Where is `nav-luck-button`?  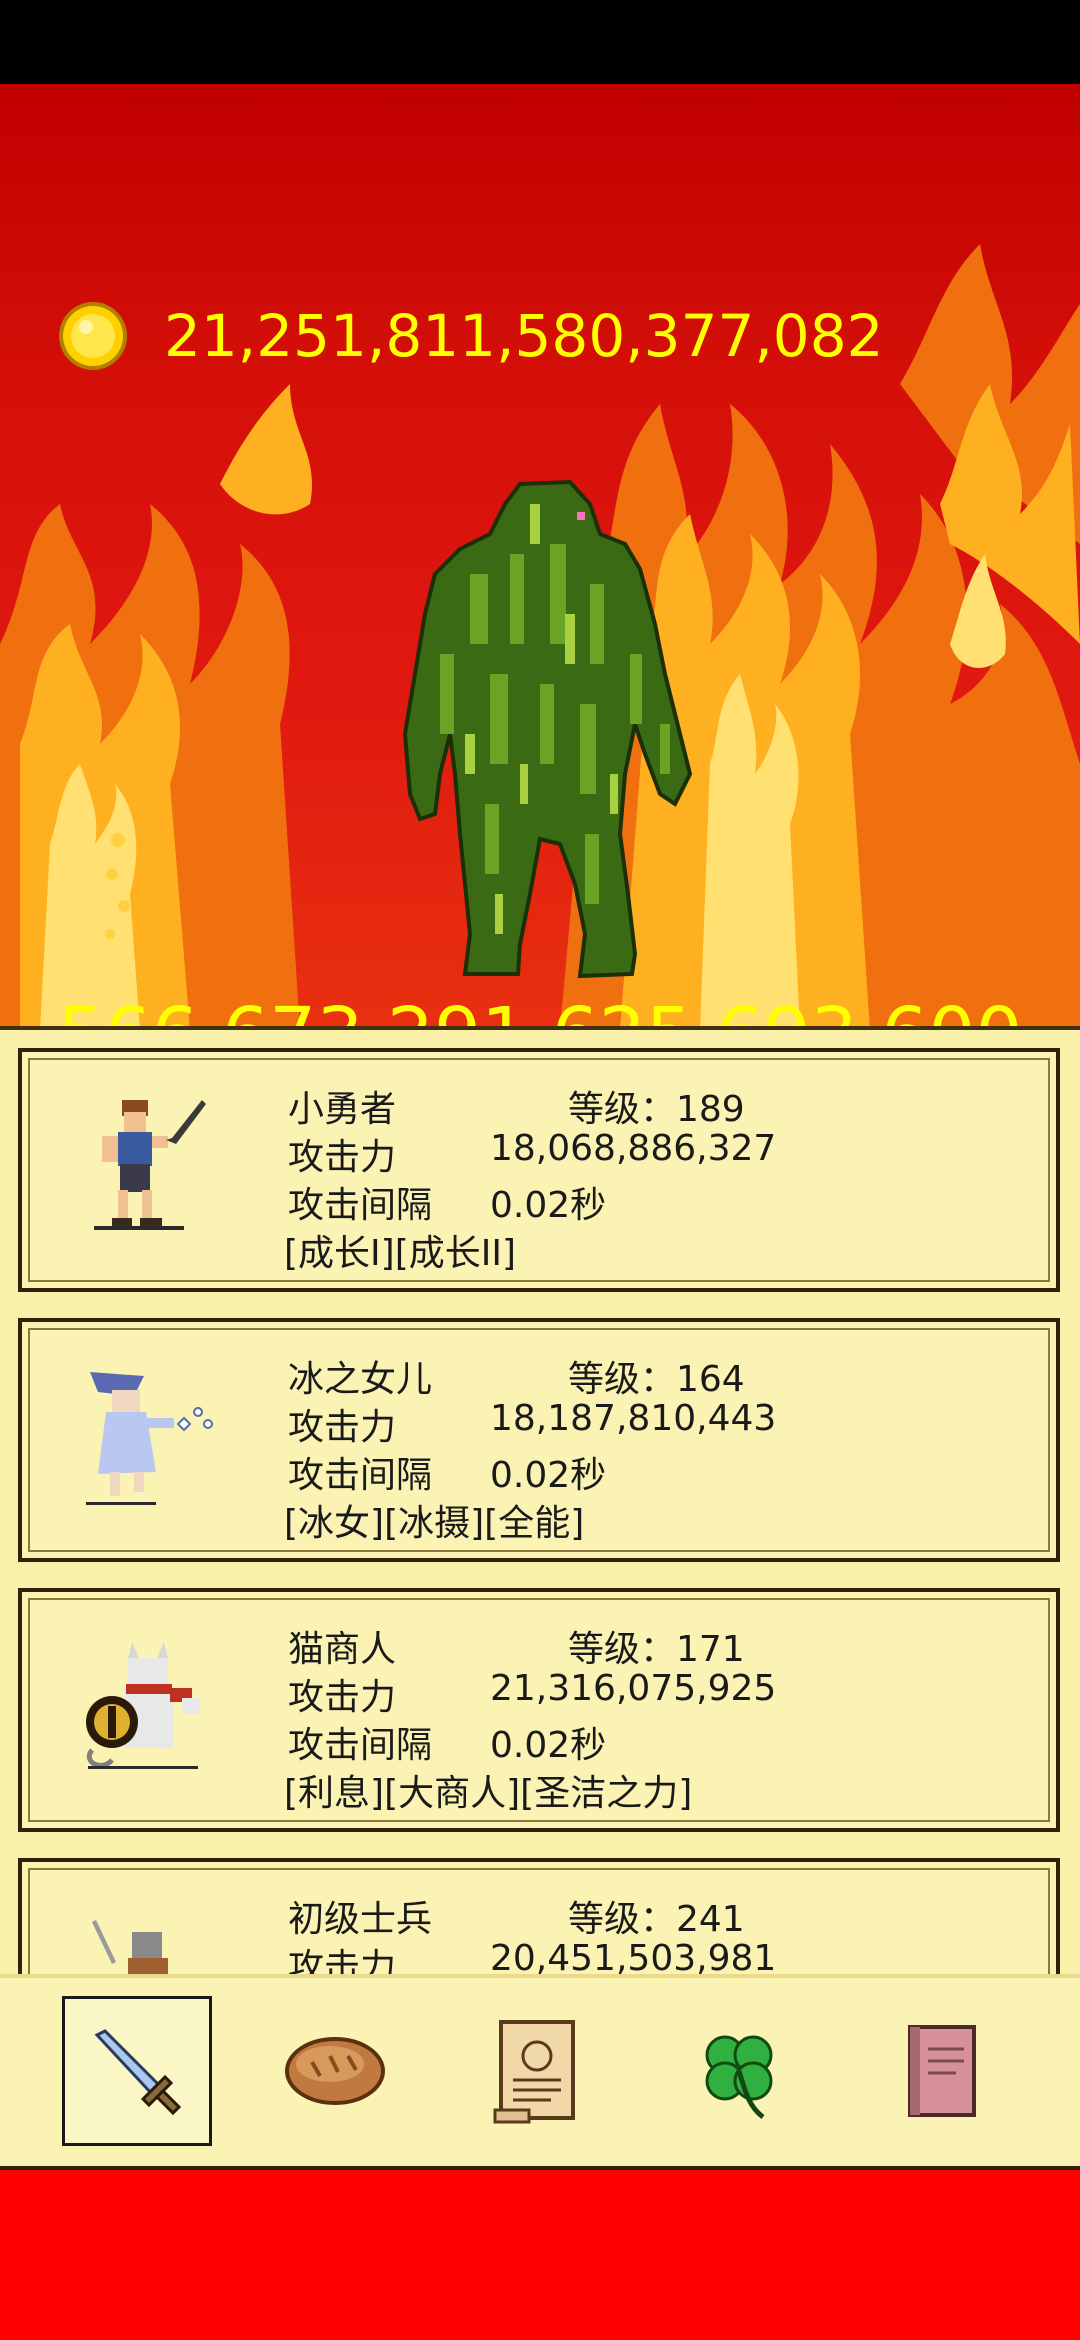 nav-luck-button is located at coordinates (739, 2071).